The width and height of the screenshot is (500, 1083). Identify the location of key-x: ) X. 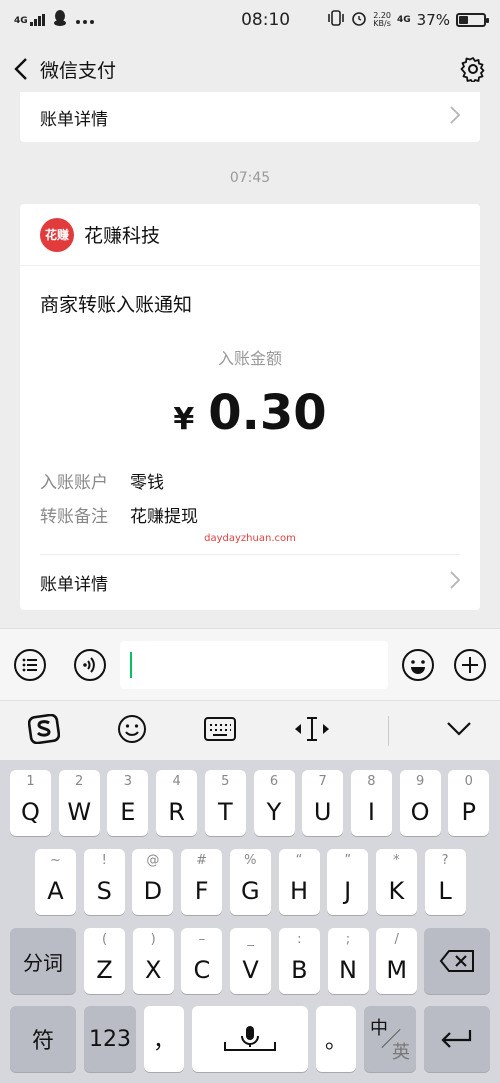
(153, 961).